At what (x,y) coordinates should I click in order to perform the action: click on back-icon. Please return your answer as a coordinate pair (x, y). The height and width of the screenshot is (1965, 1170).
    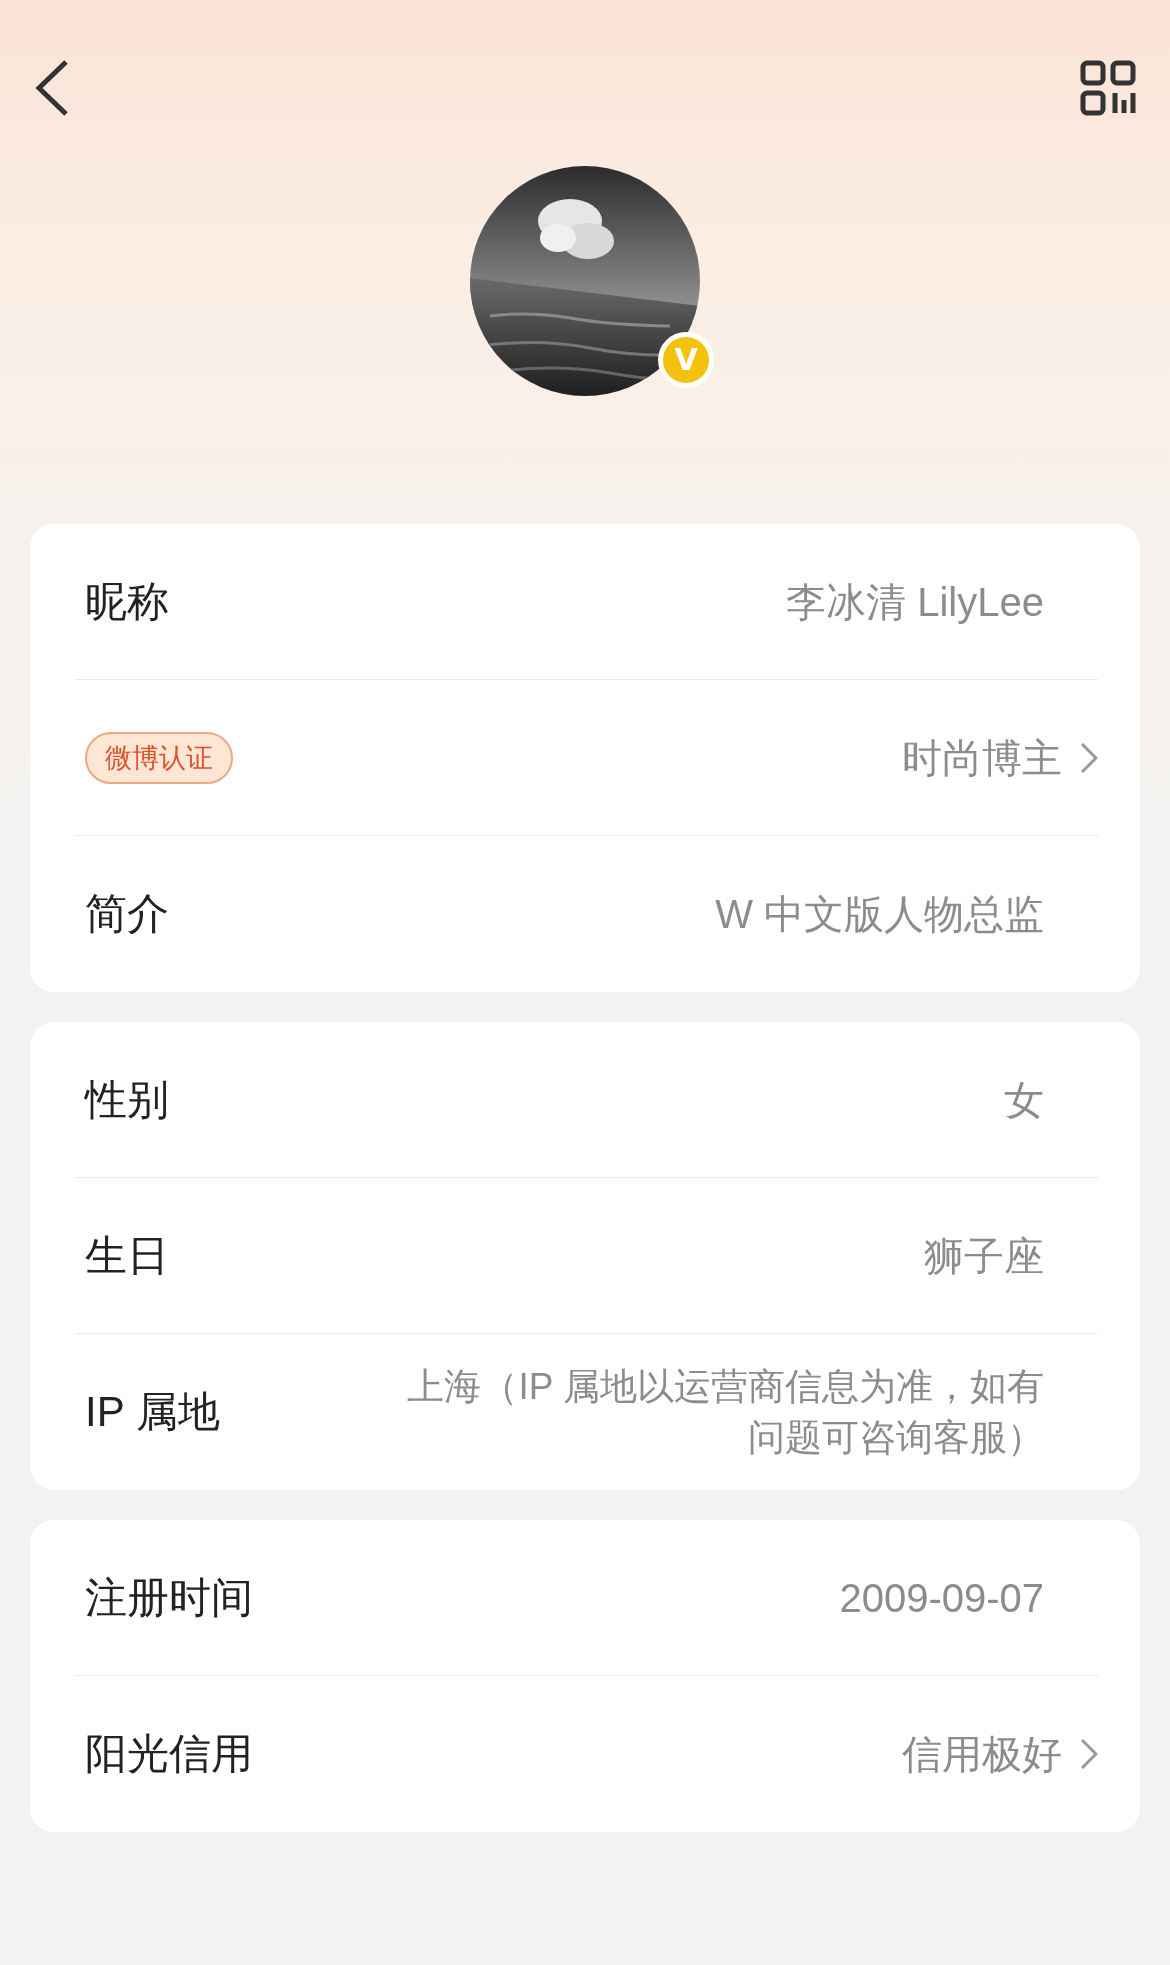
    Looking at the image, I should click on (52, 88).